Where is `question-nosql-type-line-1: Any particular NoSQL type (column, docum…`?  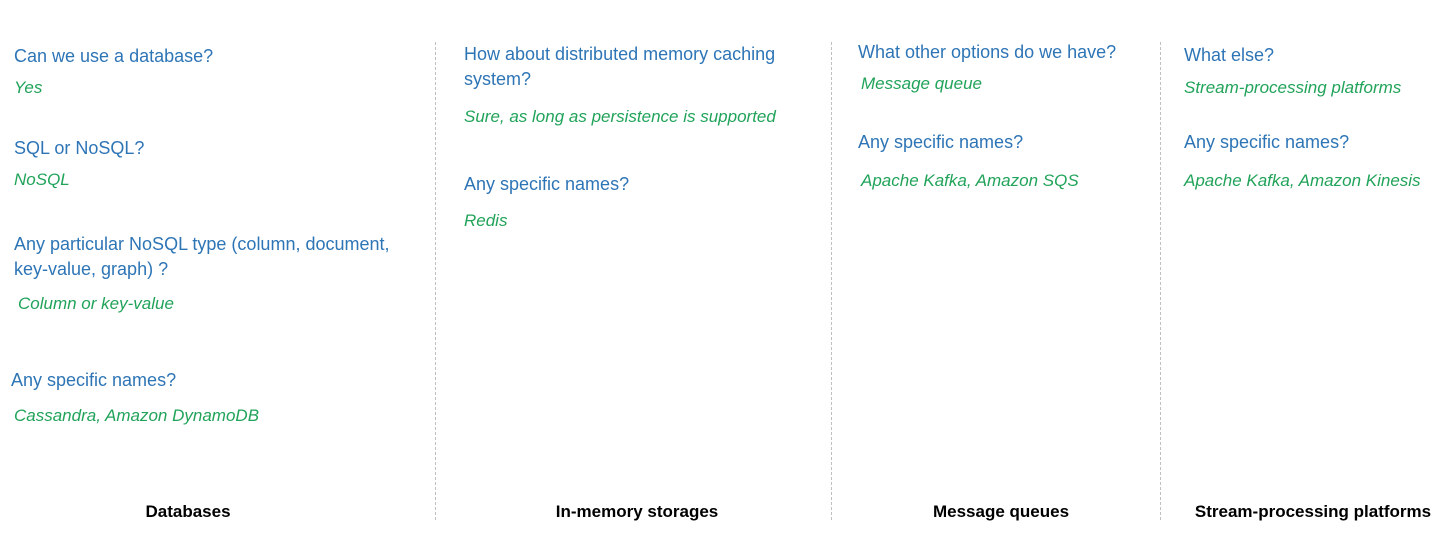 question-nosql-type-line-1: Any particular NoSQL type (column, docum… is located at coordinates (202, 244).